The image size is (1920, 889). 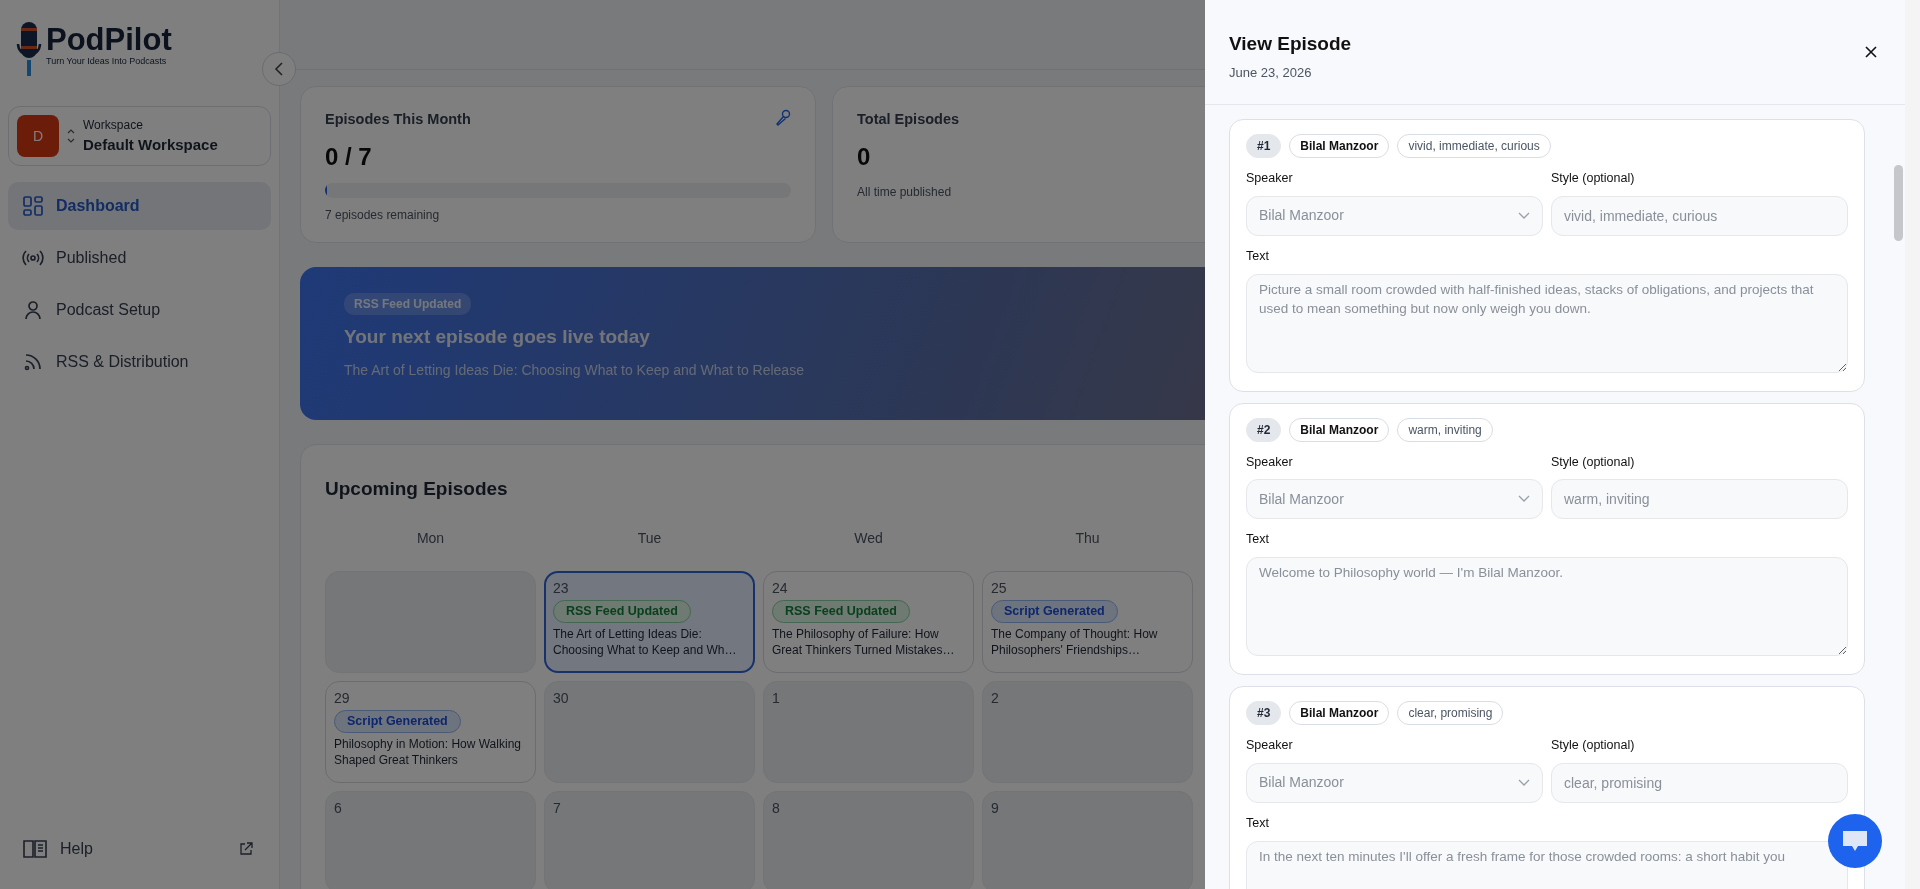 What do you see at coordinates (868, 839) in the screenshot?
I see `calendar-day: 8` at bounding box center [868, 839].